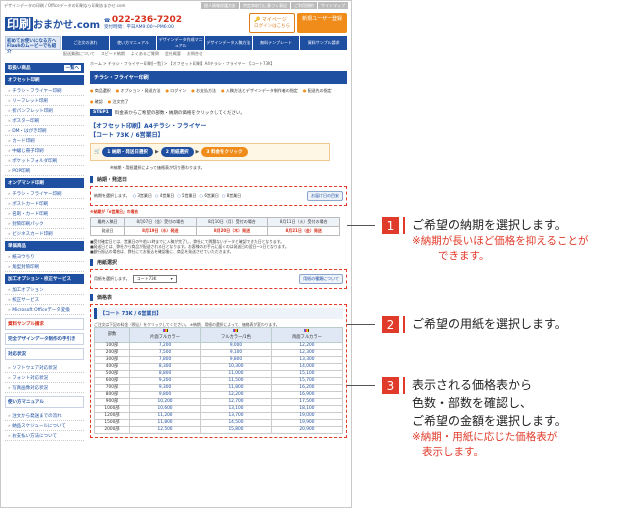  Describe the element at coordinates (181, 43) in the screenshot. I see `nav-item: デザインデータ作成マニュアル` at that location.